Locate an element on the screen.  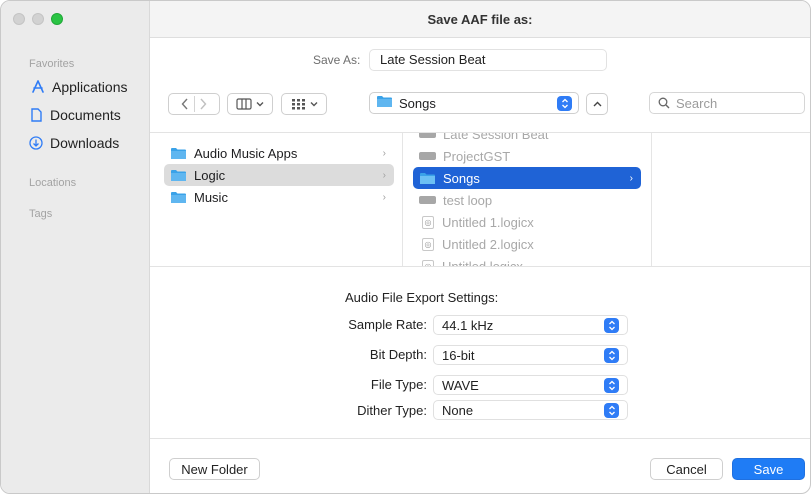
bit-depth-popup: 16-bit is located at coordinates (530, 355).